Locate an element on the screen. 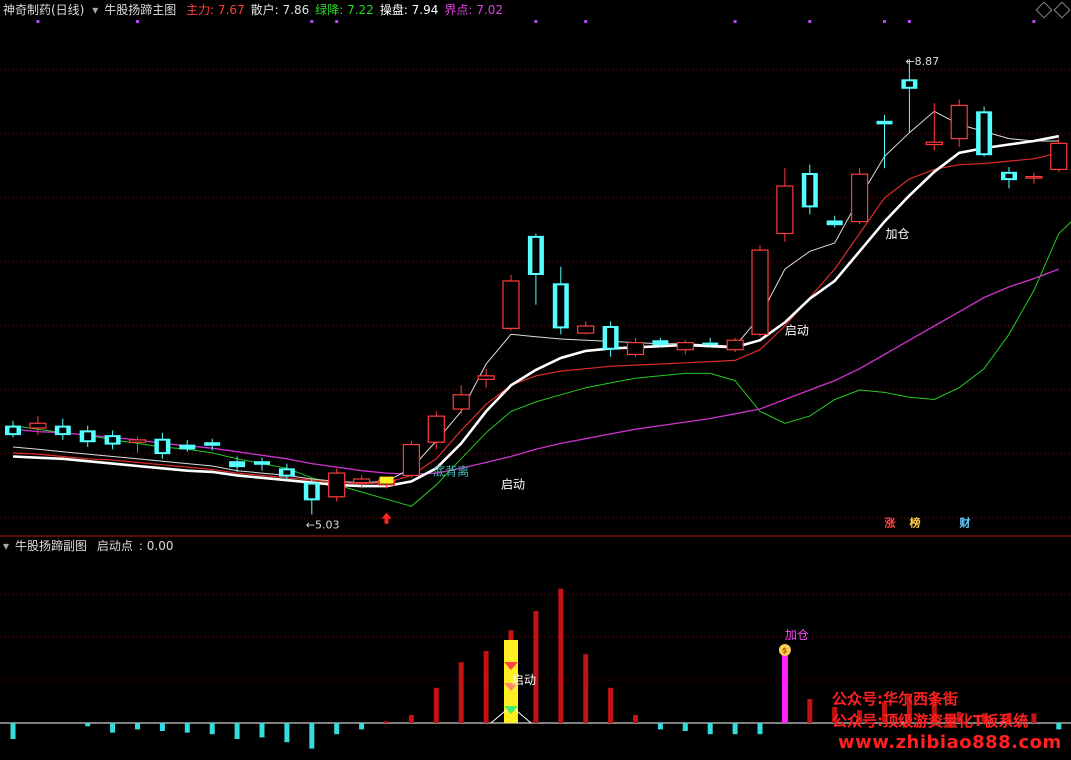 This screenshot has height=760, width=1071. signal-marker is located at coordinates (386, 480).